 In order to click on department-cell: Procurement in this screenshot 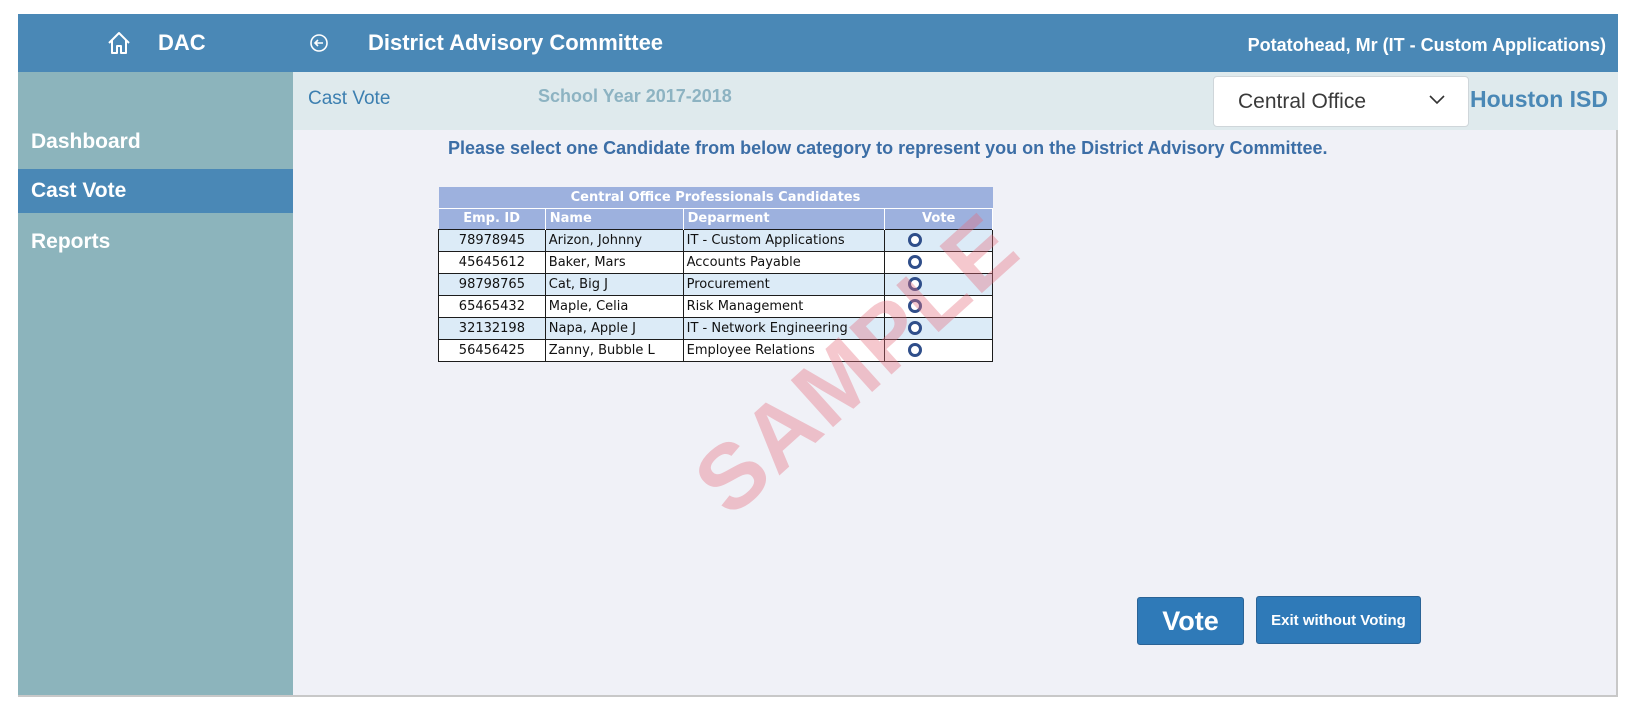, I will do `click(784, 284)`.